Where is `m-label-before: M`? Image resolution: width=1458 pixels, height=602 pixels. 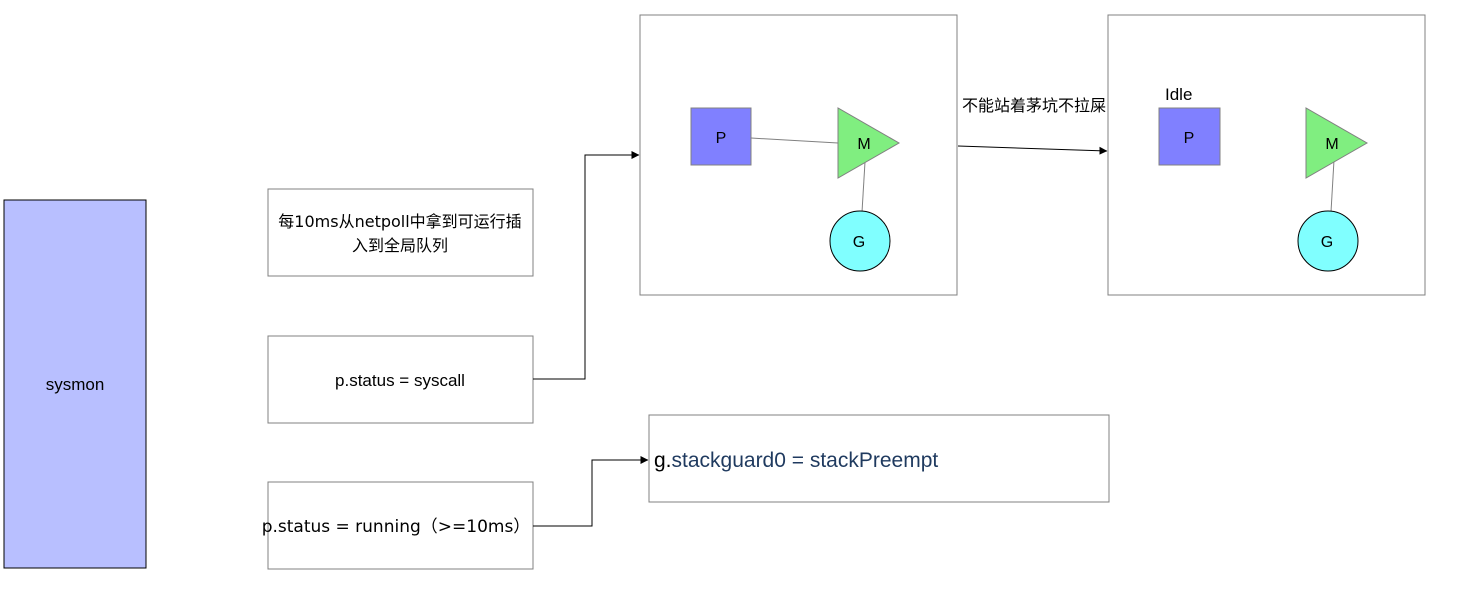
m-label-before: M is located at coordinates (863, 144).